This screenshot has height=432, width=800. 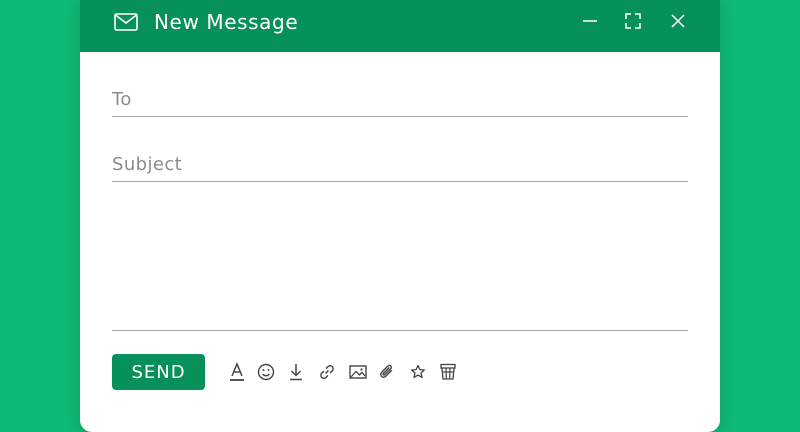 I want to click on expand-icon, so click(x=633, y=21).